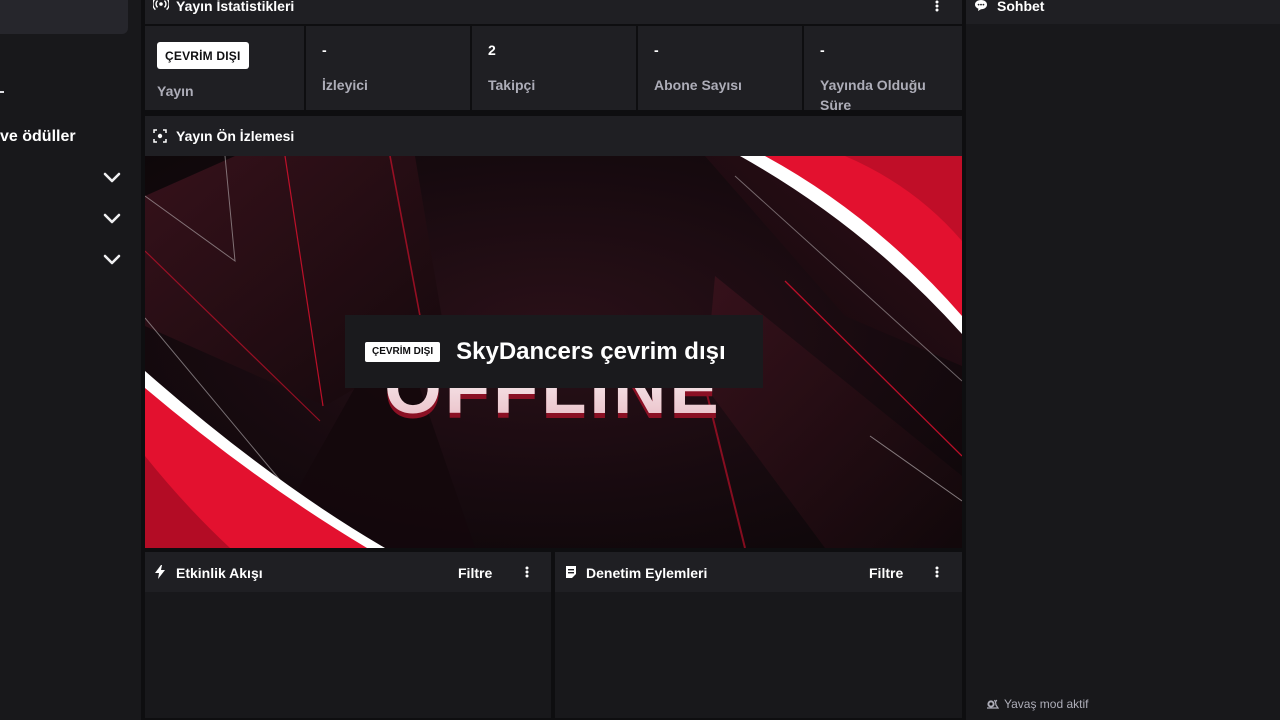 The width and height of the screenshot is (1280, 720). I want to click on slow-mode-indicator: Yavaş mod aktif, so click(1037, 704).